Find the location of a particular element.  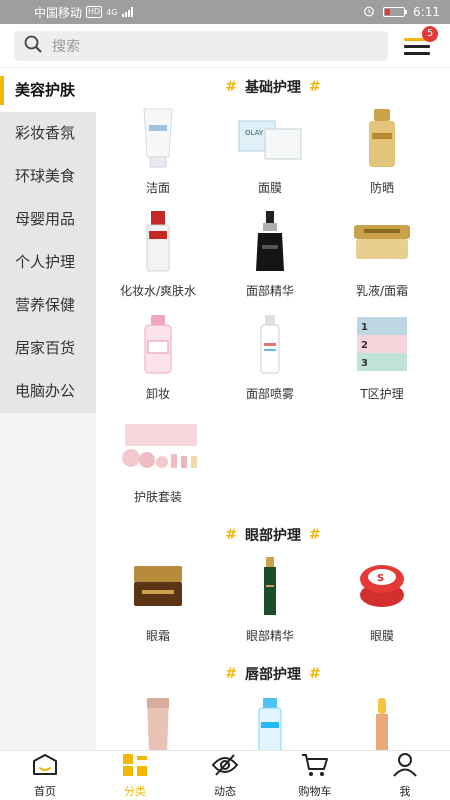

nav-me: 我 is located at coordinates (405, 775).